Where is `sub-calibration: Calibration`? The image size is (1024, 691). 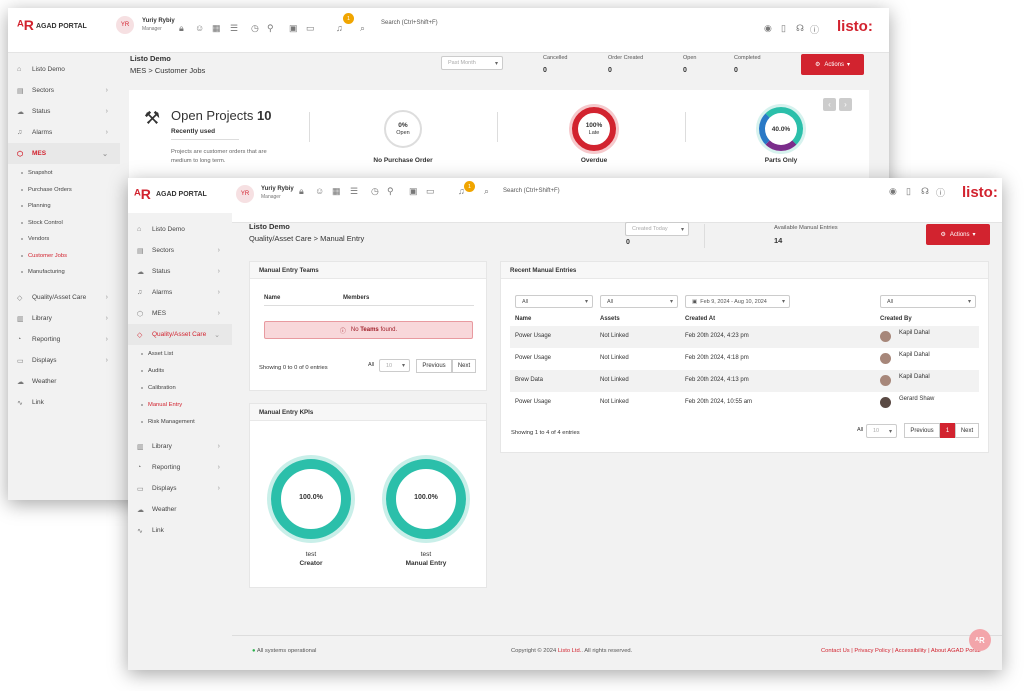 sub-calibration: Calibration is located at coordinates (180, 388).